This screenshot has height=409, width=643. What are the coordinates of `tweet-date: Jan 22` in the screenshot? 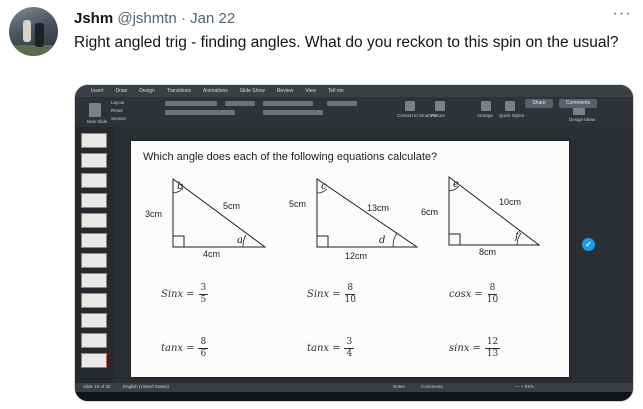 It's located at (212, 18).